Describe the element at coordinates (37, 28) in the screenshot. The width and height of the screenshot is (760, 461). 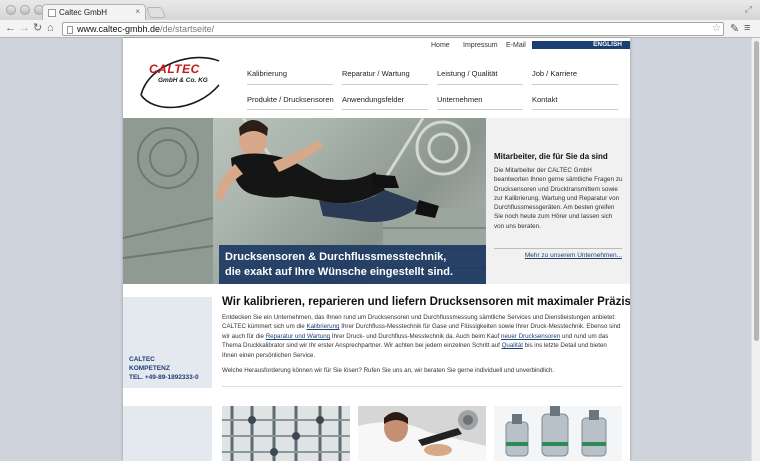
I see `reload-icon: ↻` at that location.